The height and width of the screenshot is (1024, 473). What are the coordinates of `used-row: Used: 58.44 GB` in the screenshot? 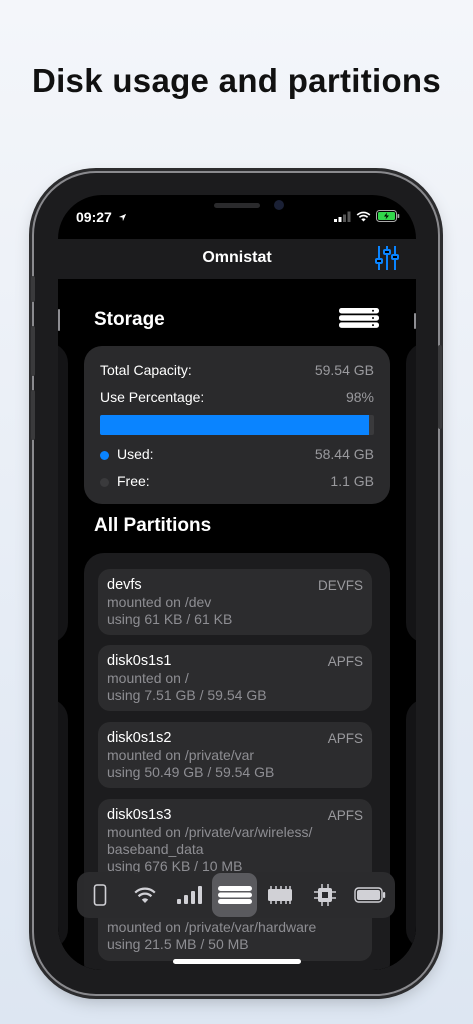 It's located at (237, 454).